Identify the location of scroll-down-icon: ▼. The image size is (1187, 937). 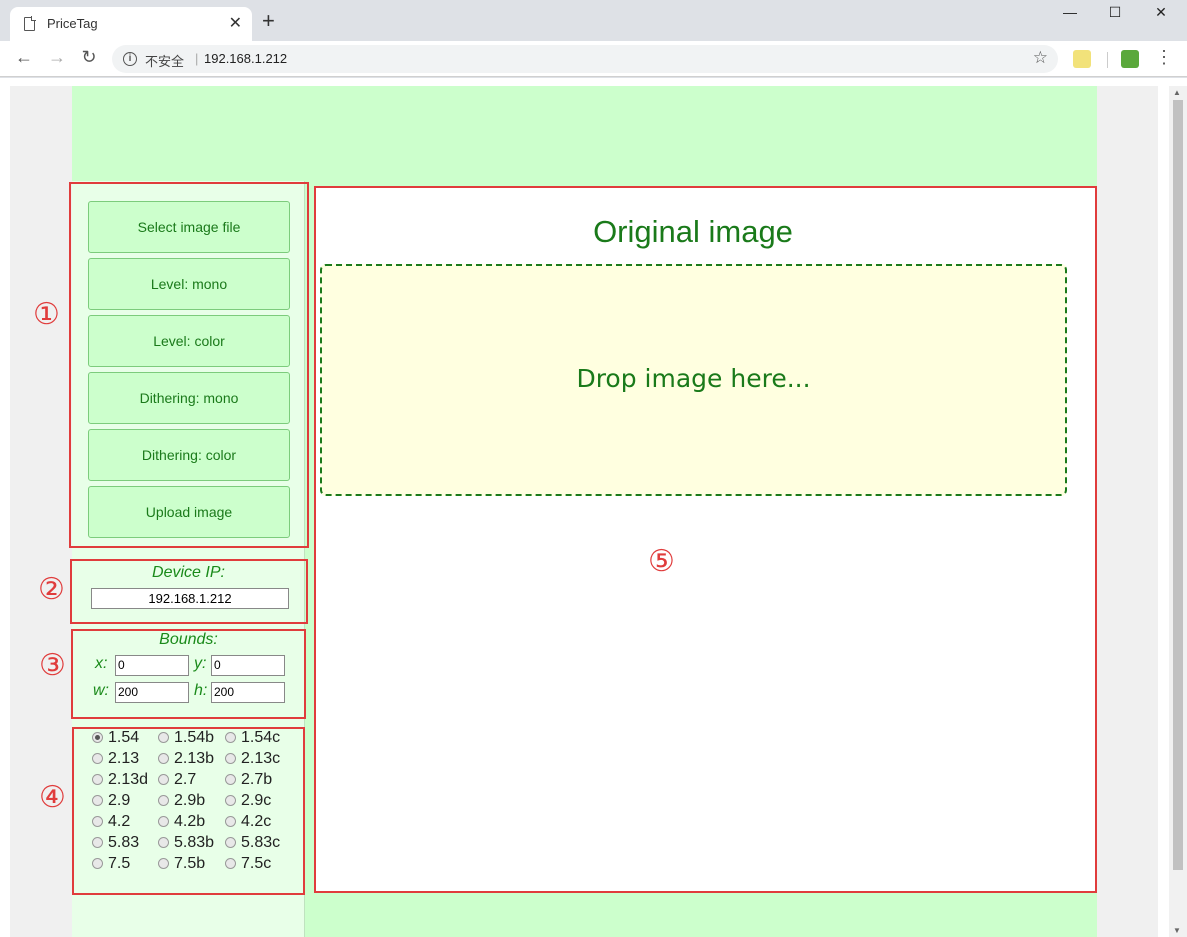
(1177, 930).